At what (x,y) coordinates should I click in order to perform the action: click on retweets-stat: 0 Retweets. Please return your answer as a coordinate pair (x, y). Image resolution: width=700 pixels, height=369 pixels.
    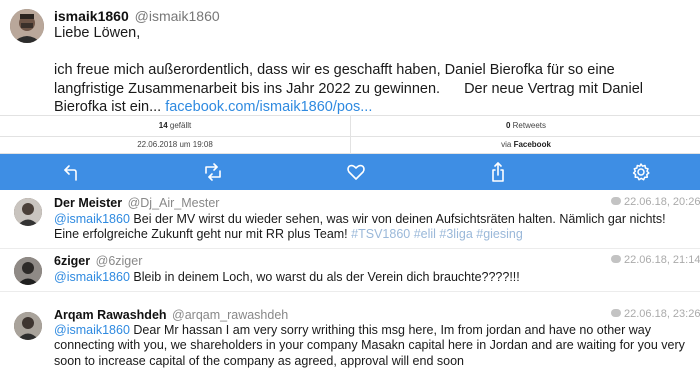
    Looking at the image, I should click on (525, 126).